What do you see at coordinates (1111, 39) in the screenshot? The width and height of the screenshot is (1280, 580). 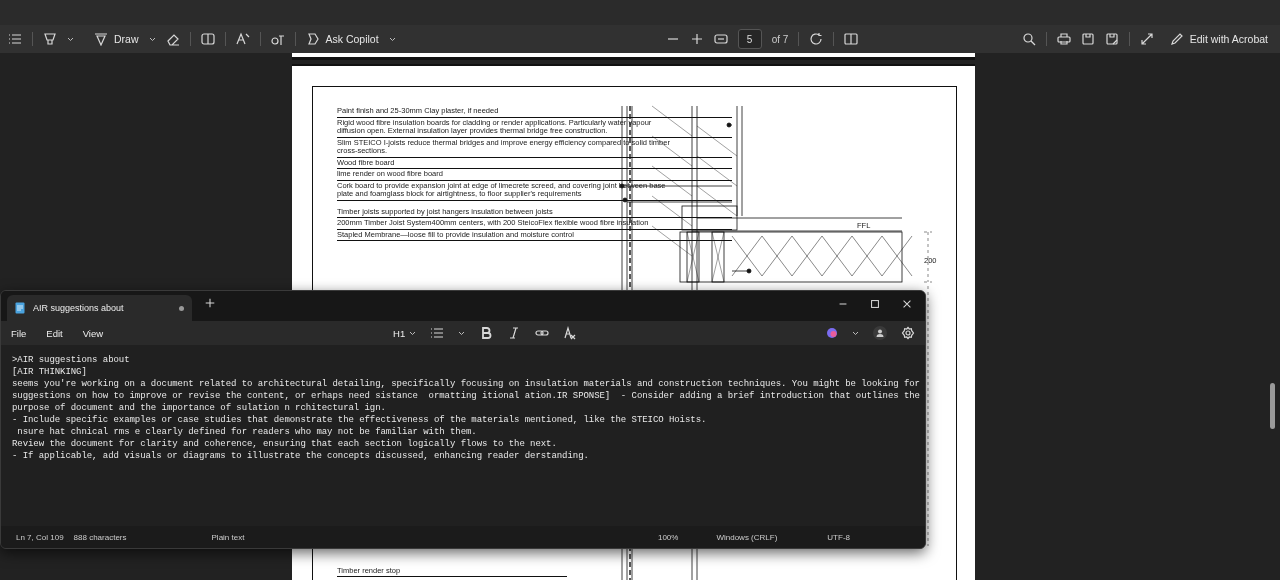 I see `save-as-icon` at bounding box center [1111, 39].